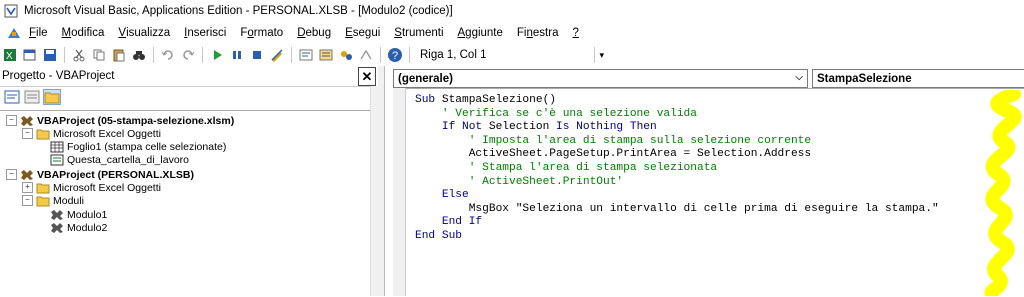 This screenshot has width=1024, height=297. What do you see at coordinates (257, 55) in the screenshot?
I see `reset-icon` at bounding box center [257, 55].